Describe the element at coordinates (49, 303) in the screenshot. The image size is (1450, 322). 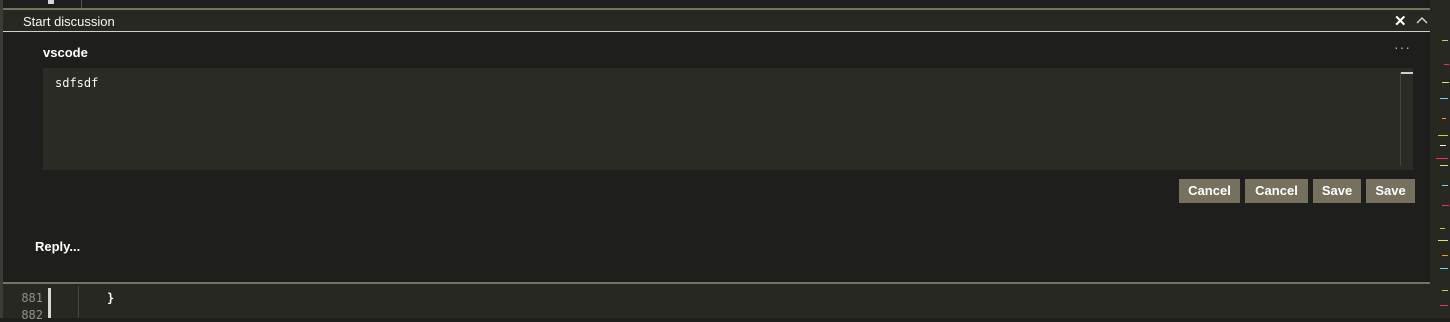
I see `gutter-change-indicator` at that location.